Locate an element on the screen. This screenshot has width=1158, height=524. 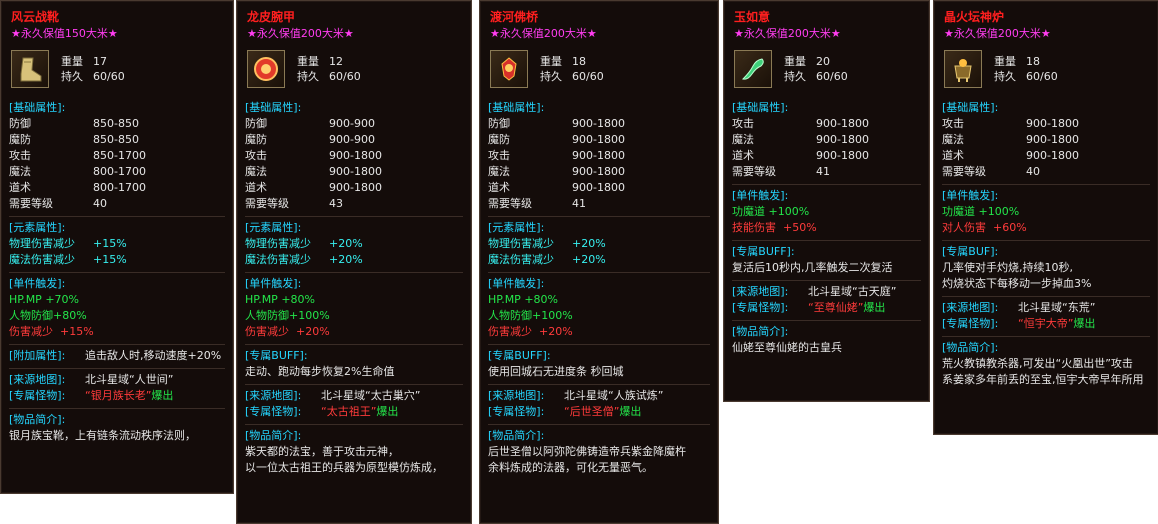
item-title: 龙皮腕甲 is located at coordinates (271, 17).